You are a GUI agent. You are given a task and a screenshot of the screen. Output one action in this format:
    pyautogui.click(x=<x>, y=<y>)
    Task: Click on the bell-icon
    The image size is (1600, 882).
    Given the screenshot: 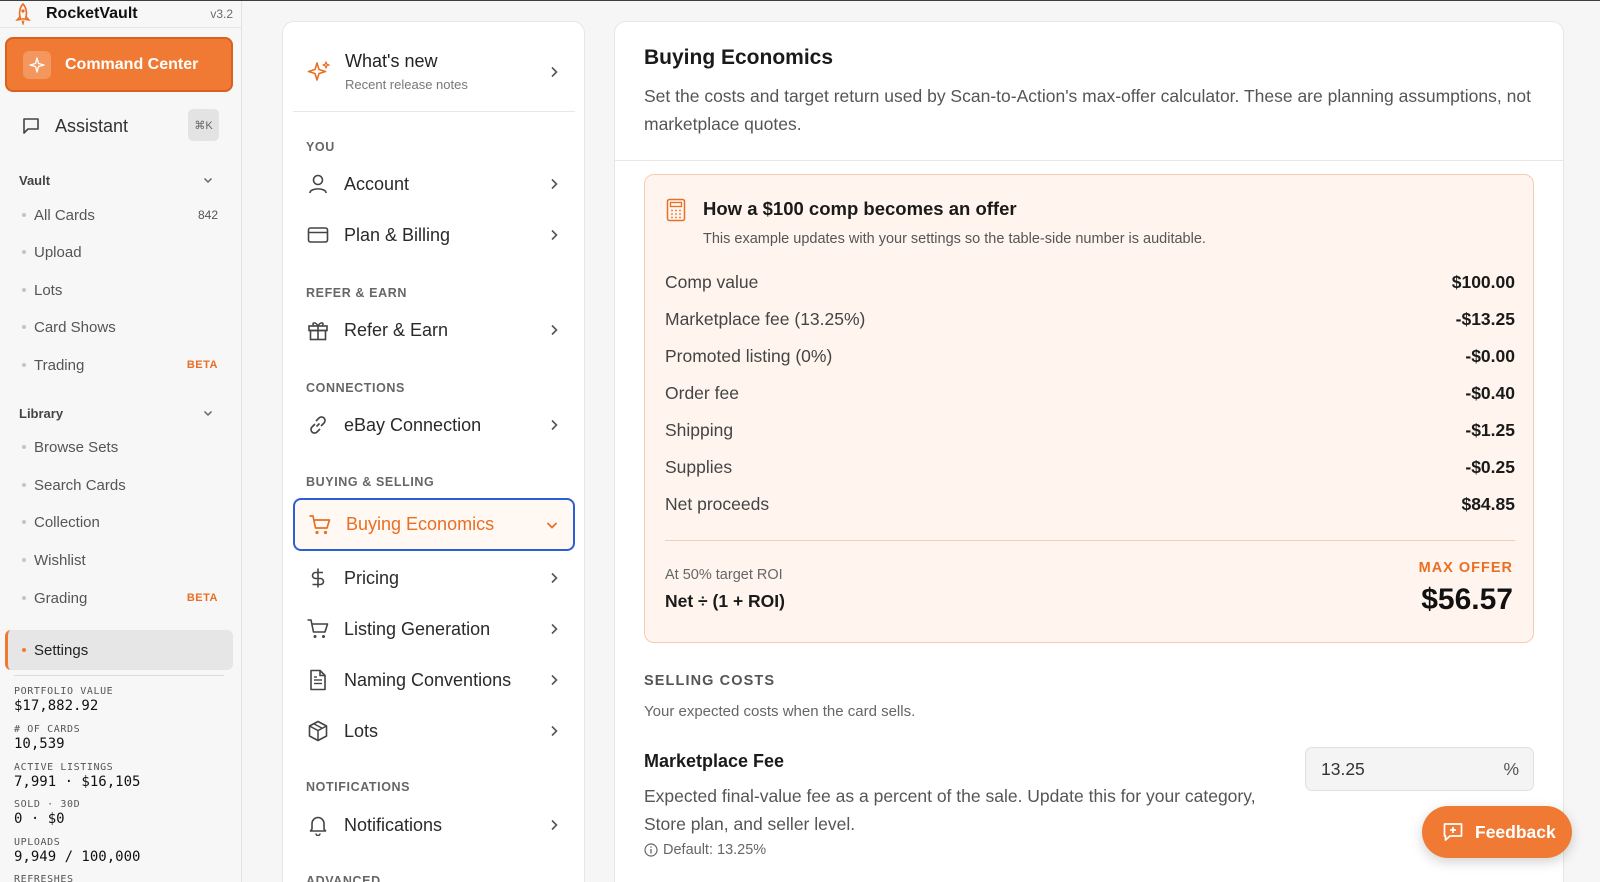 What is the action you would take?
    pyautogui.click(x=318, y=825)
    